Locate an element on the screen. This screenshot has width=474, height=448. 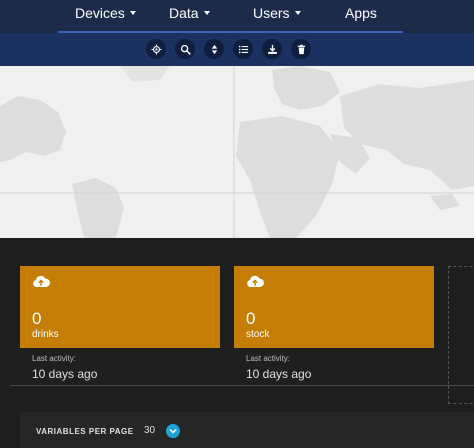
device-name: stock is located at coordinates (258, 334).